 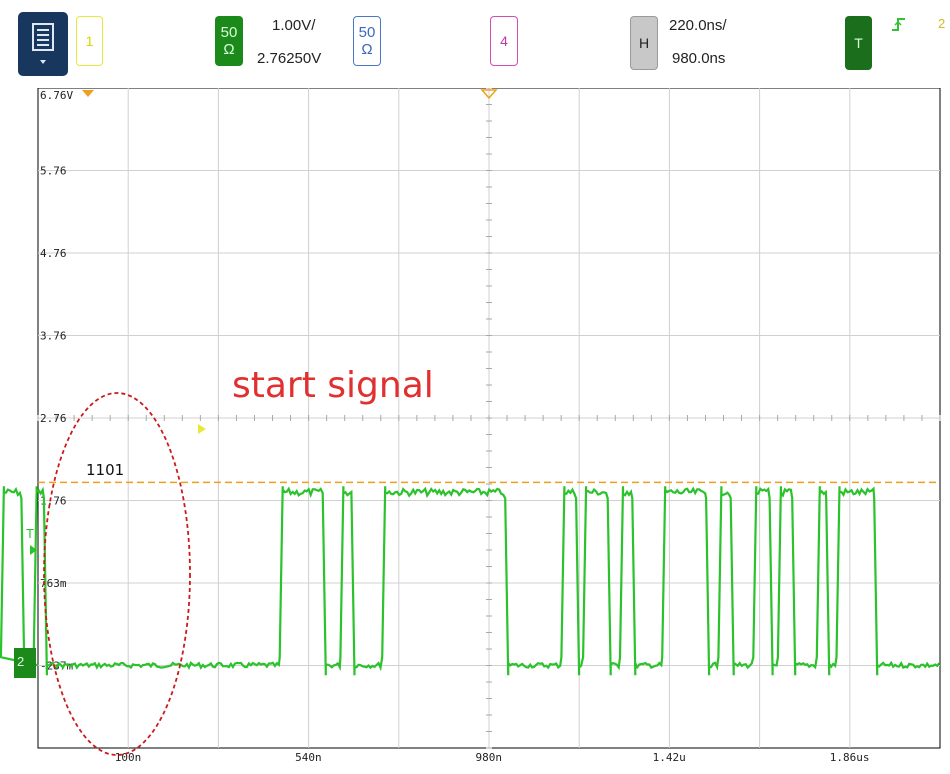 I want to click on start-signal-annotation: start signal, so click(x=333, y=385).